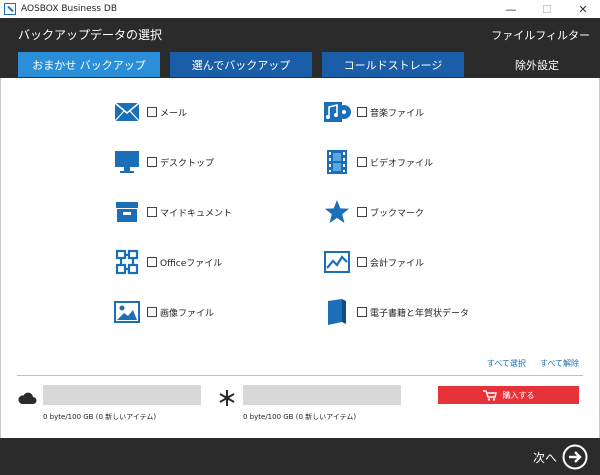 The height and width of the screenshot is (475, 600). I want to click on category-accounting-files: 会計ファイル, so click(373, 262).